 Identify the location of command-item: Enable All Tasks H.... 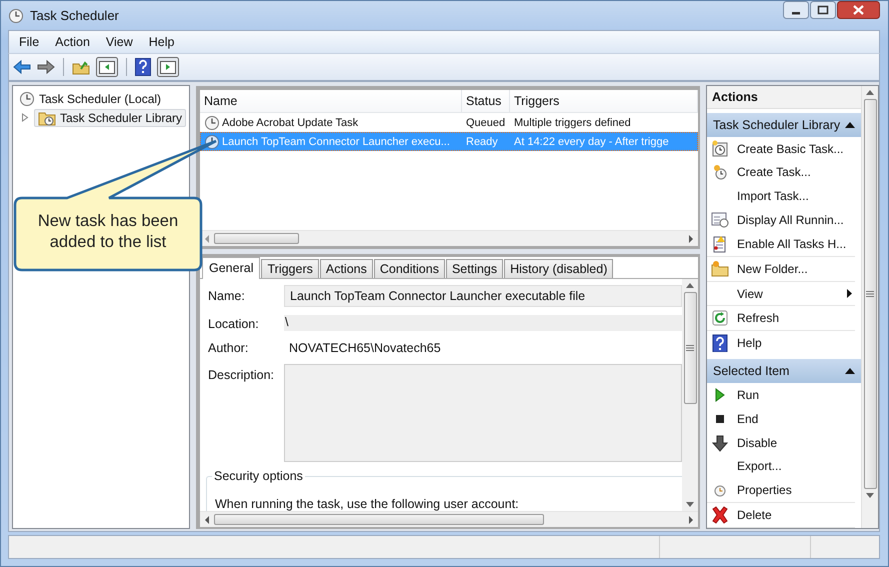
(781, 244).